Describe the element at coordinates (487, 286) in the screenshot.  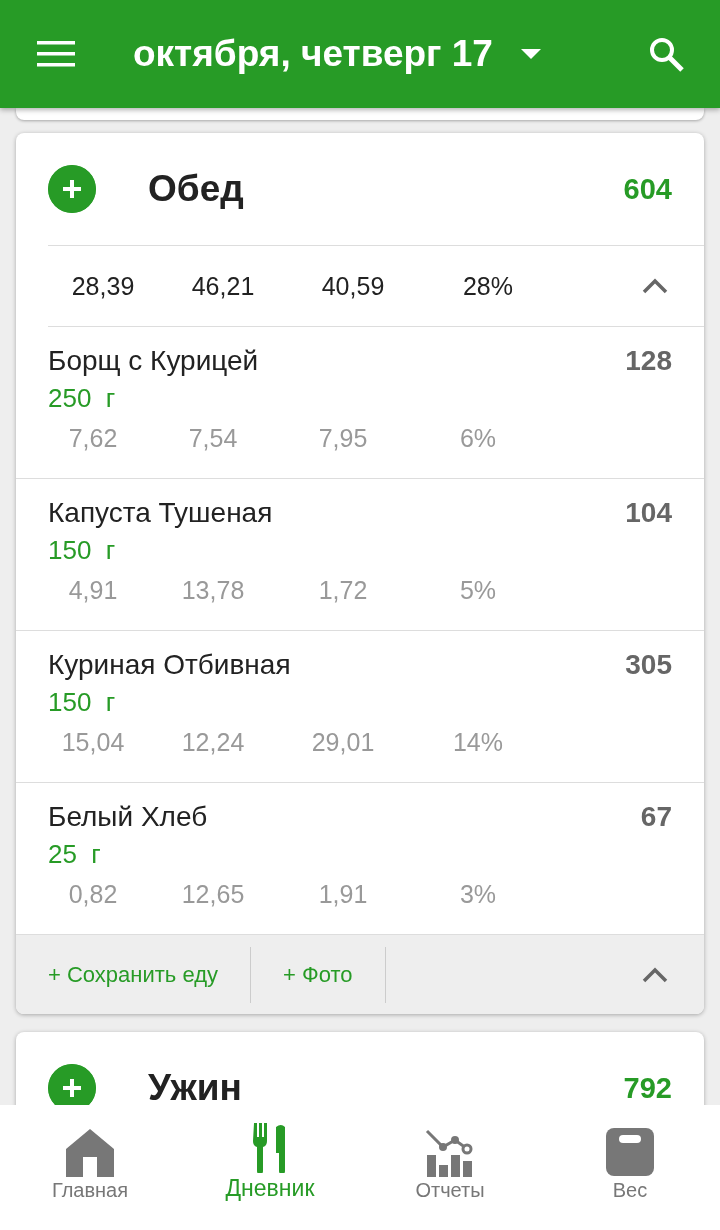
I see `macro-total: 28%` at that location.